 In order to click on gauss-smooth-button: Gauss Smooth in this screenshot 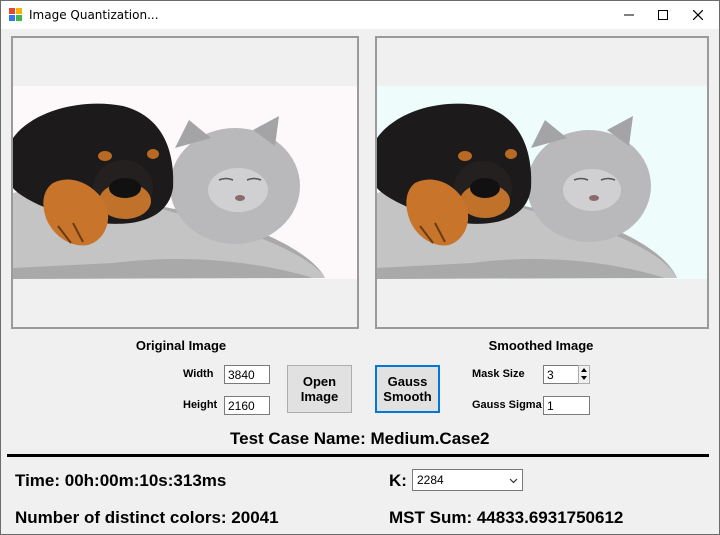, I will do `click(407, 389)`.